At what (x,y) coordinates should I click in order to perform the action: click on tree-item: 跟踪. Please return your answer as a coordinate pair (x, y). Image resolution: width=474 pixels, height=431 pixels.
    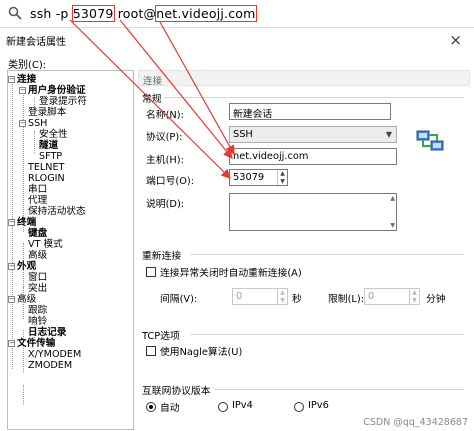
    Looking at the image, I should click on (37, 310).